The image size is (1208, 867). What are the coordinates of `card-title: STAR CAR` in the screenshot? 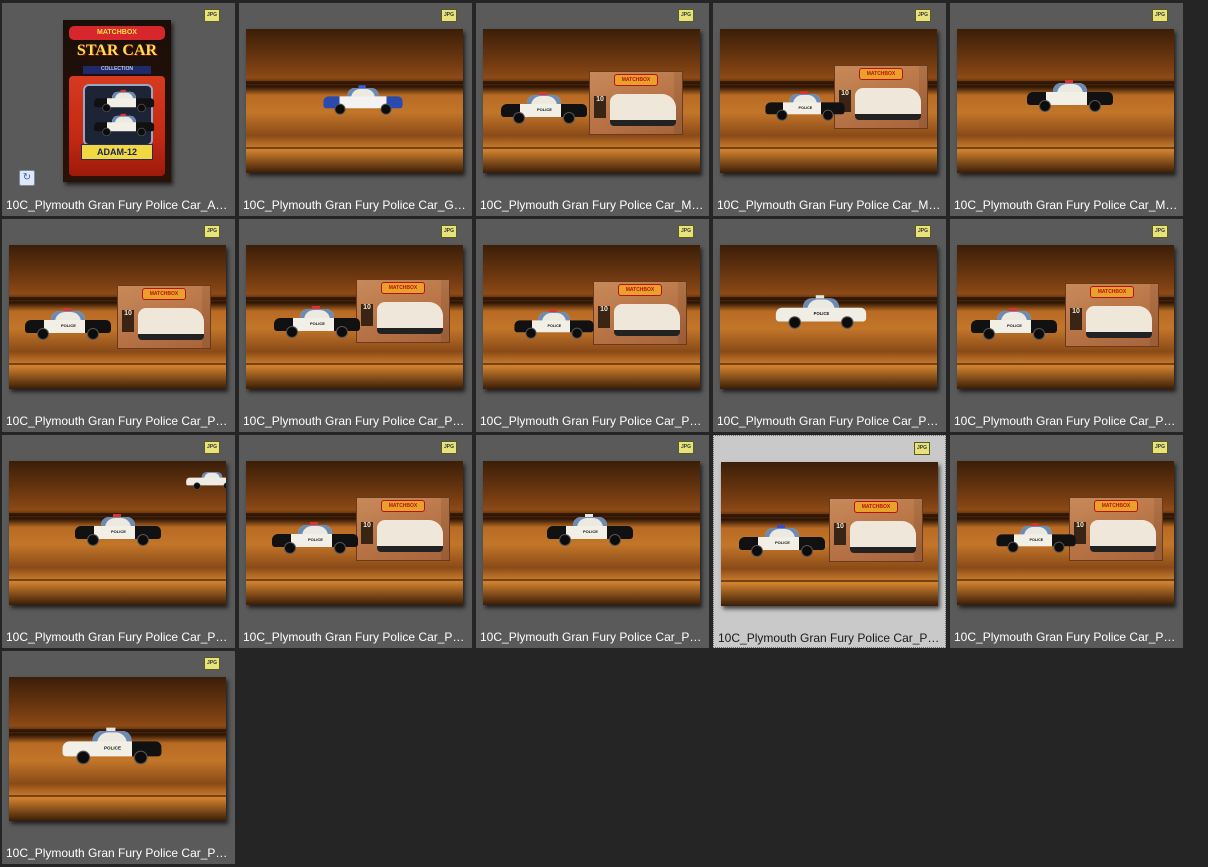 It's located at (117, 50).